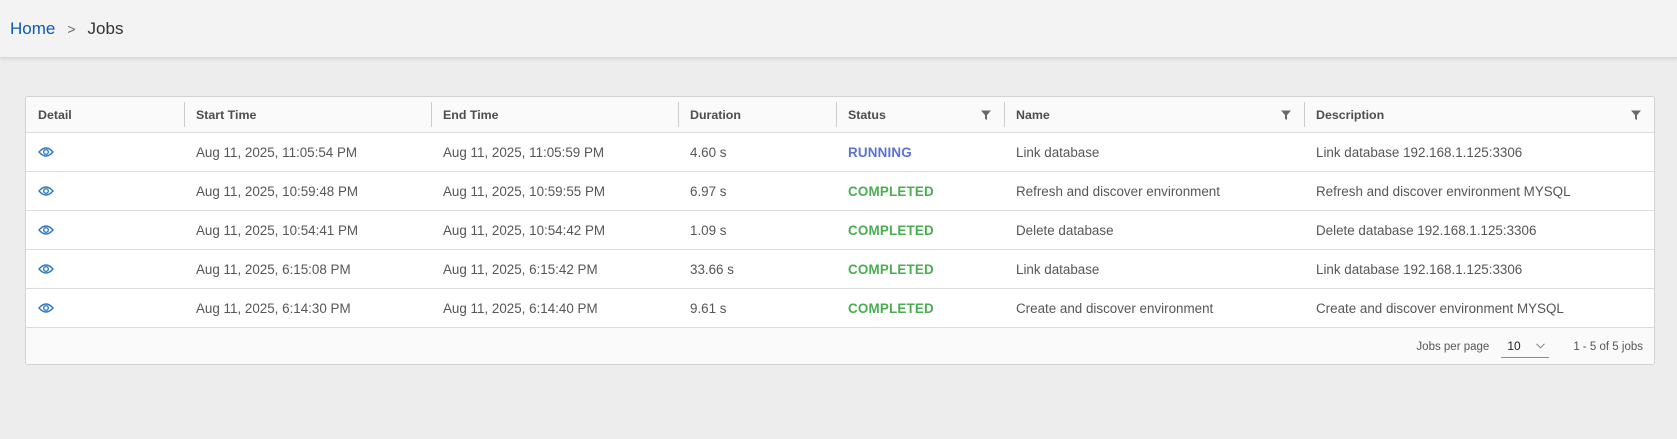 The width and height of the screenshot is (1677, 439). Describe the element at coordinates (524, 230) in the screenshot. I see `end-time-cell: Aug 11, 2025, 10:54:42 PM` at that location.